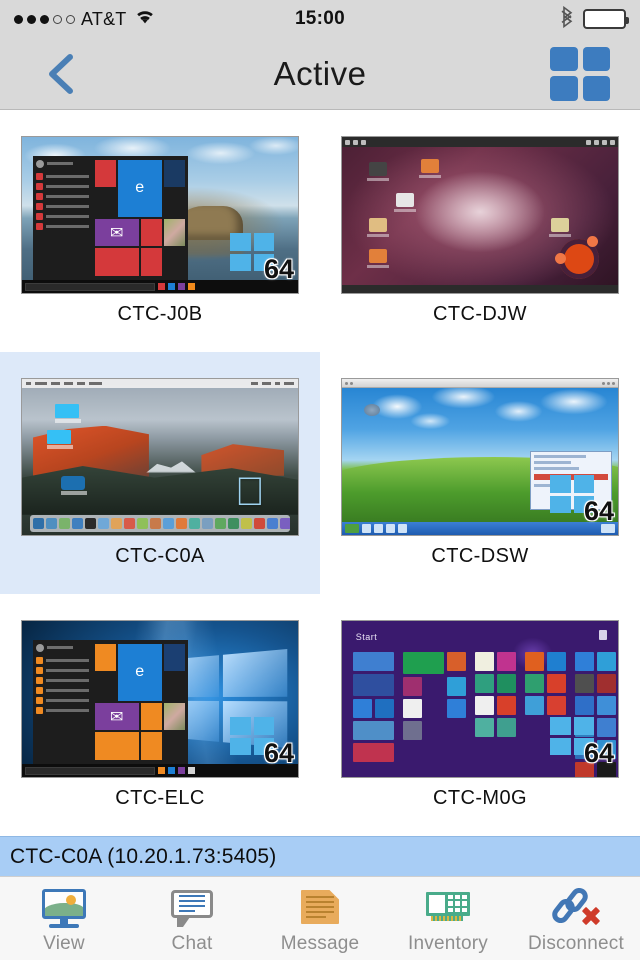  I want to click on selected-machine-label: CTC-C0A (10.20.1.73:5405), so click(143, 856).